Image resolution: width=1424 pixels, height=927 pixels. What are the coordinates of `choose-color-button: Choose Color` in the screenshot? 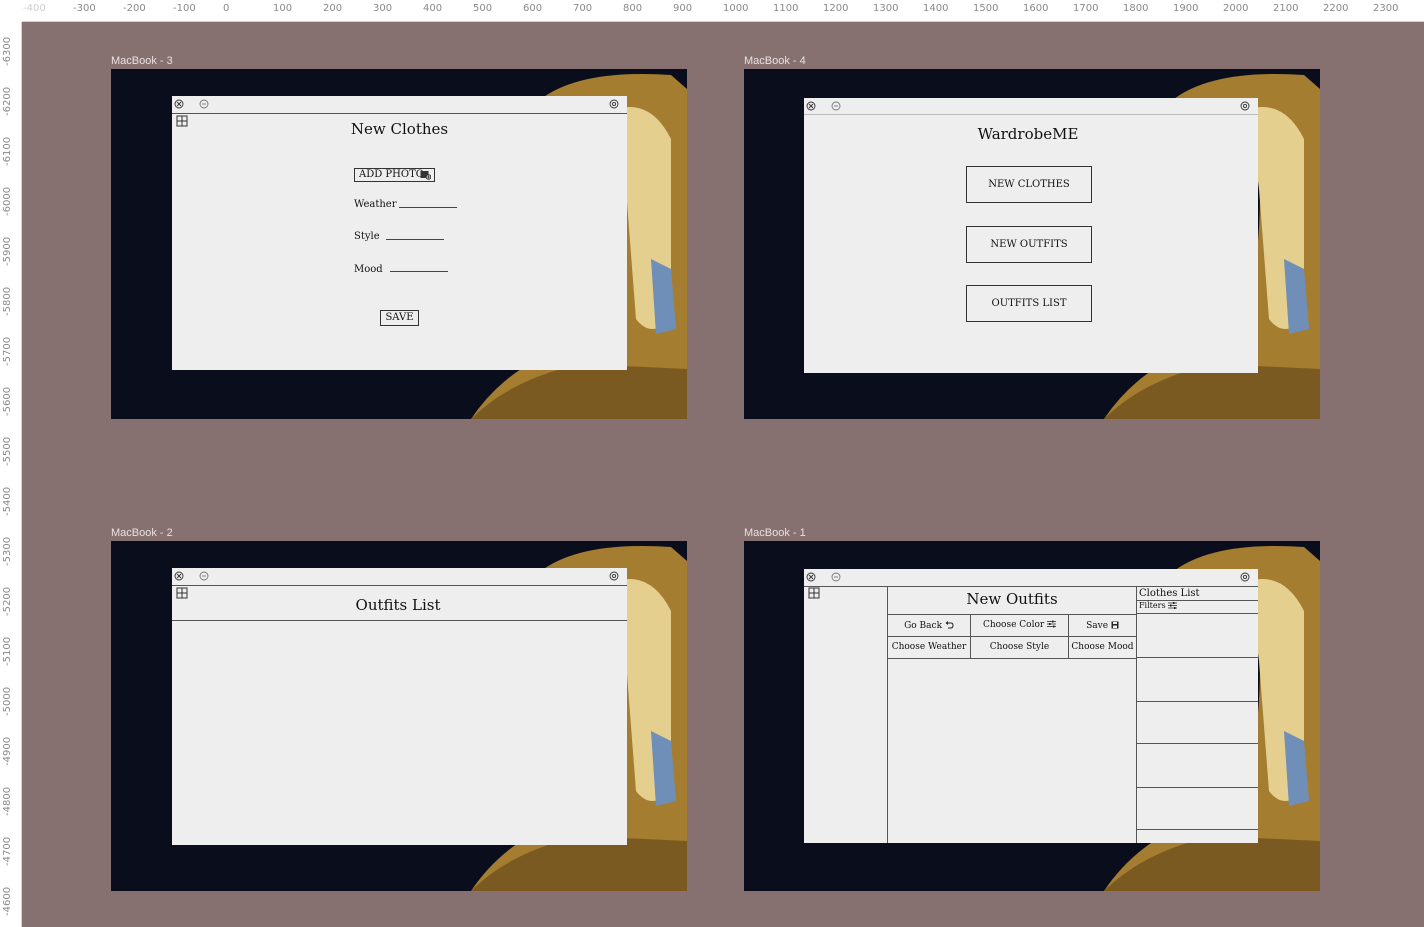 It's located at (1019, 625).